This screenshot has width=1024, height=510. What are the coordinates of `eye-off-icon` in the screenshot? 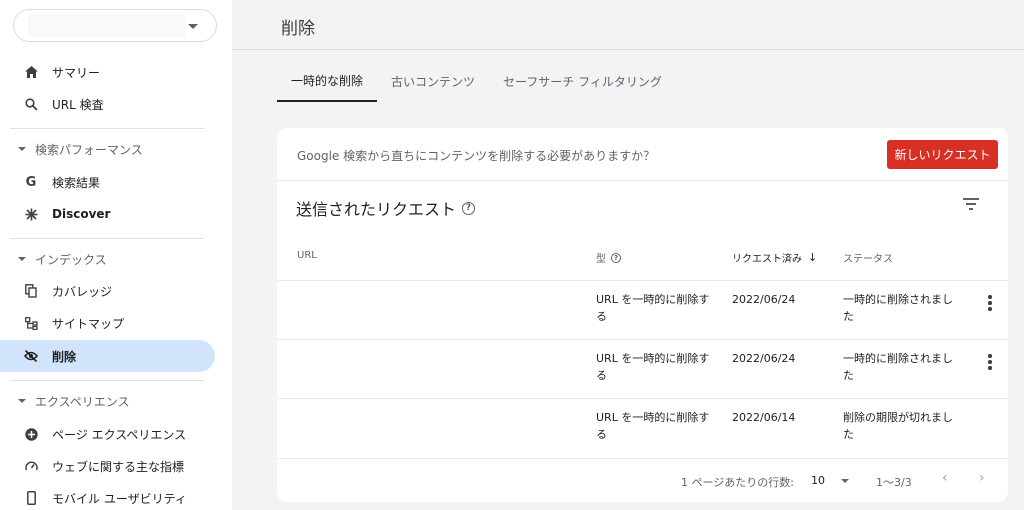 It's located at (31, 356).